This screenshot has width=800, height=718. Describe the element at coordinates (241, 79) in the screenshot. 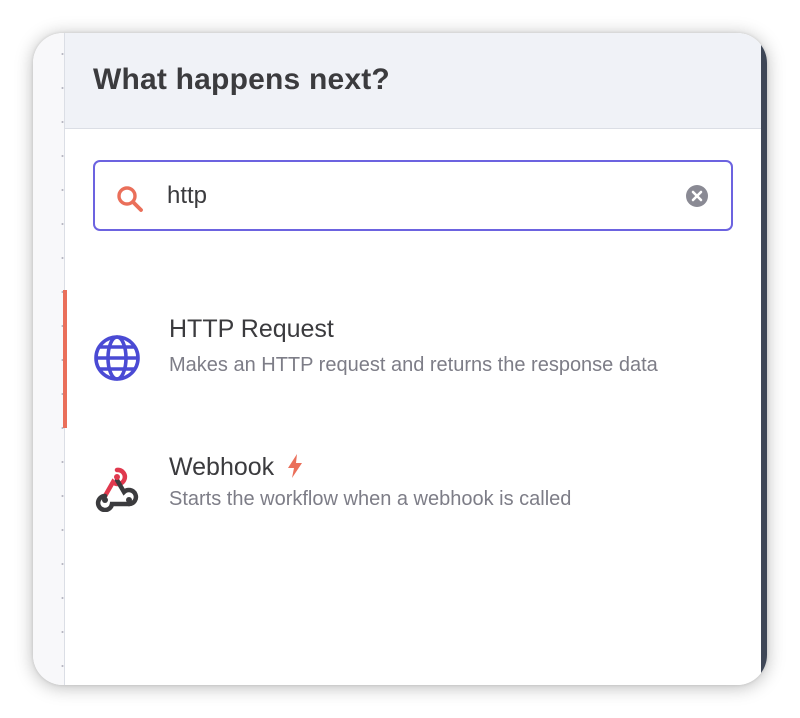

I see `panel-title: What happens next?` at that location.